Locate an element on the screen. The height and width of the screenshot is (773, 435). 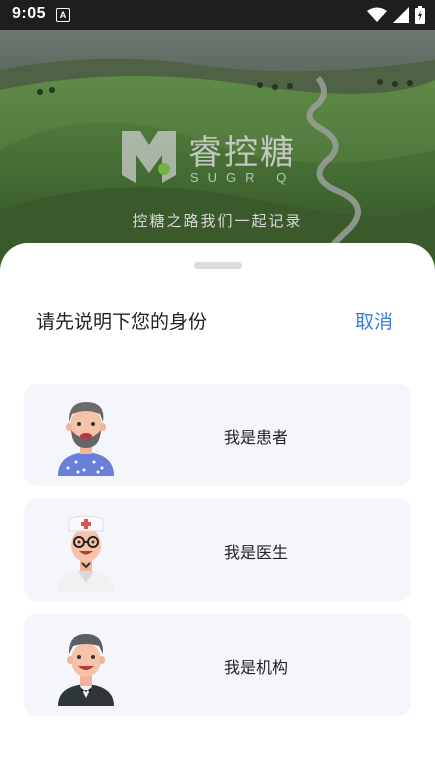
status-icons is located at coordinates (396, 15).